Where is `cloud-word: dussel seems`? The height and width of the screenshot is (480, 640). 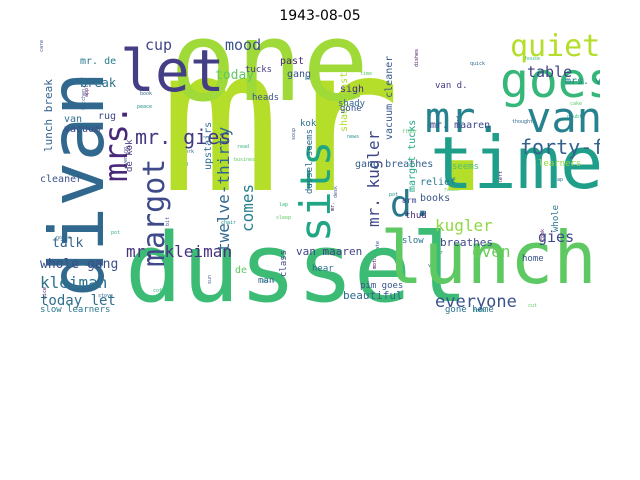 cloud-word: dussel seems is located at coordinates (310, 161).